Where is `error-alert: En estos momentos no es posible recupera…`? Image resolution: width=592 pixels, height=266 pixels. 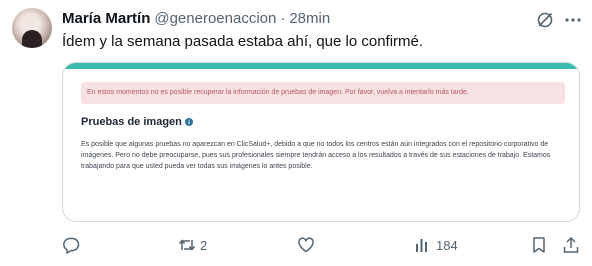
error-alert: En estos momentos no es posible recupera… is located at coordinates (323, 93).